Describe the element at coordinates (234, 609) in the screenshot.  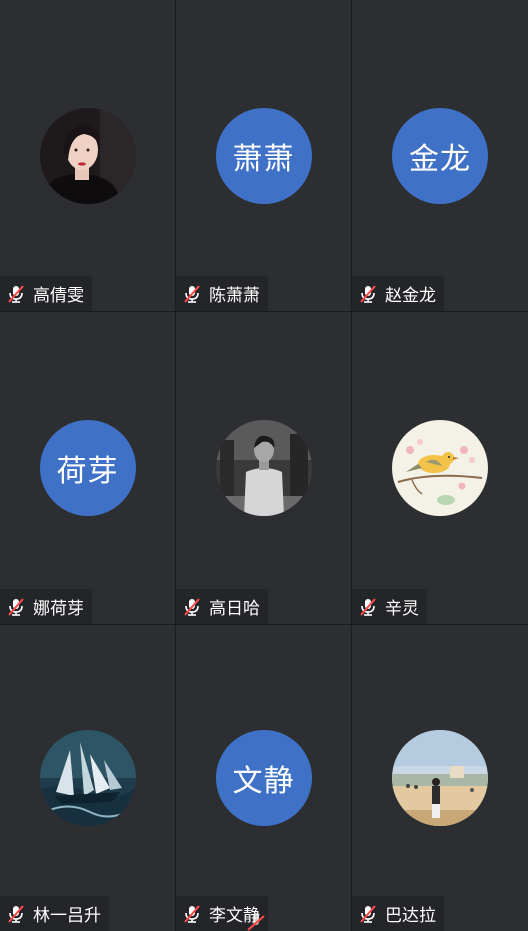
I see `participant-name: 高日哈` at that location.